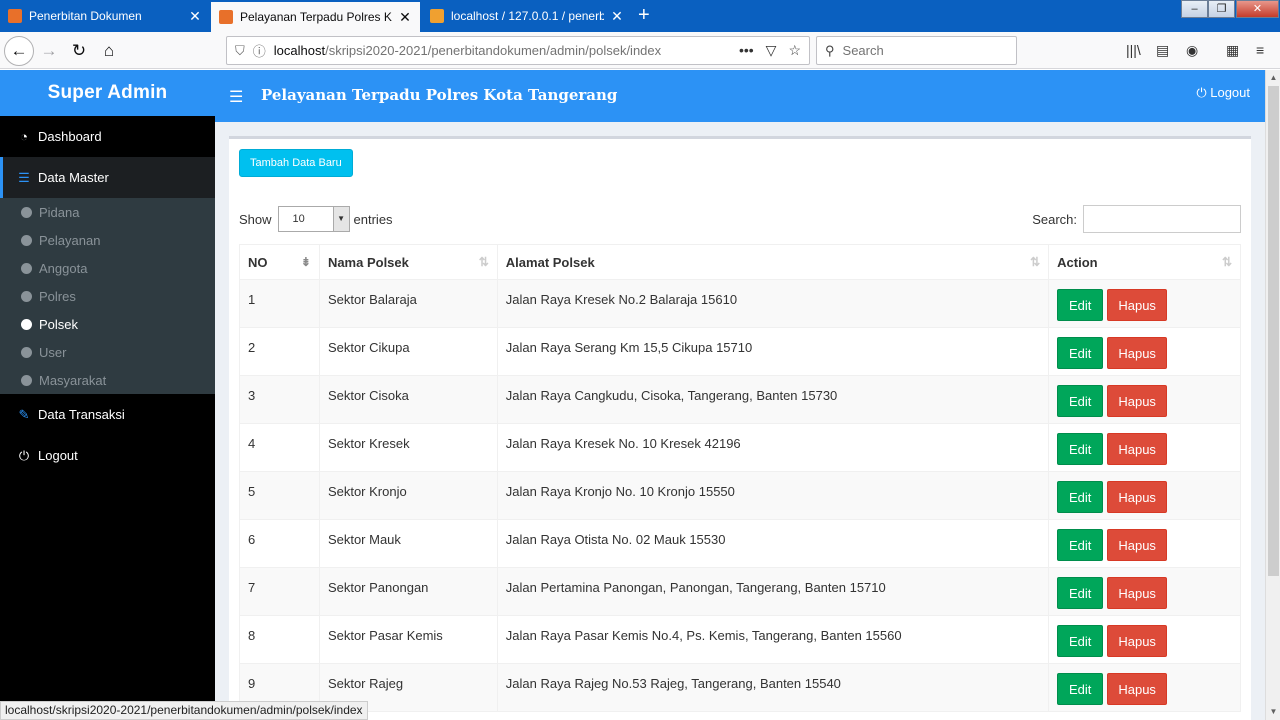  What do you see at coordinates (279, 495) in the screenshot?
I see `cell-no: 5` at bounding box center [279, 495].